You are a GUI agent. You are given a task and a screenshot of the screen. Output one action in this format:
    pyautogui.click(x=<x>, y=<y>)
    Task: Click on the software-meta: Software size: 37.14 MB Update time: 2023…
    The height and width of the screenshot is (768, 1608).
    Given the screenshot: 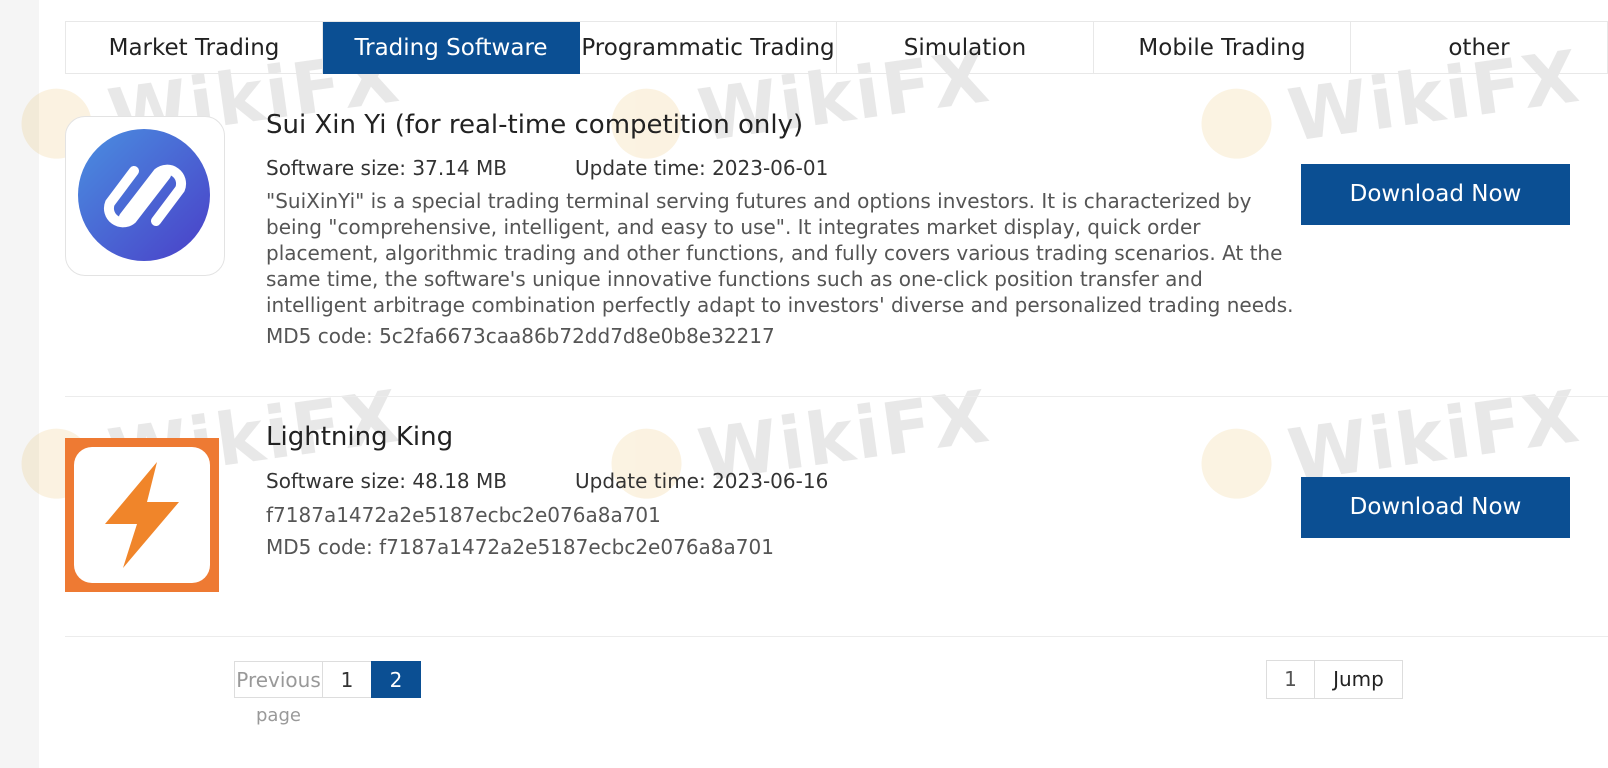 What is the action you would take?
    pyautogui.click(x=547, y=168)
    